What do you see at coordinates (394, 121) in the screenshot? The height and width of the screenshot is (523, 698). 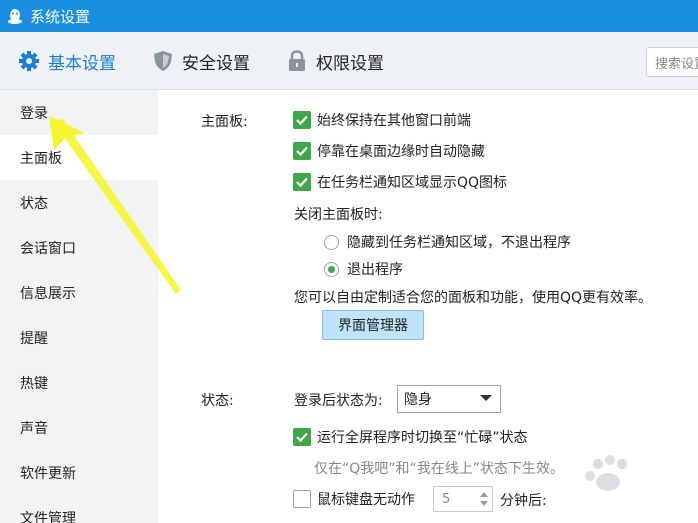 I see `checkbox-label: 始终保持在其他窗口前端` at bounding box center [394, 121].